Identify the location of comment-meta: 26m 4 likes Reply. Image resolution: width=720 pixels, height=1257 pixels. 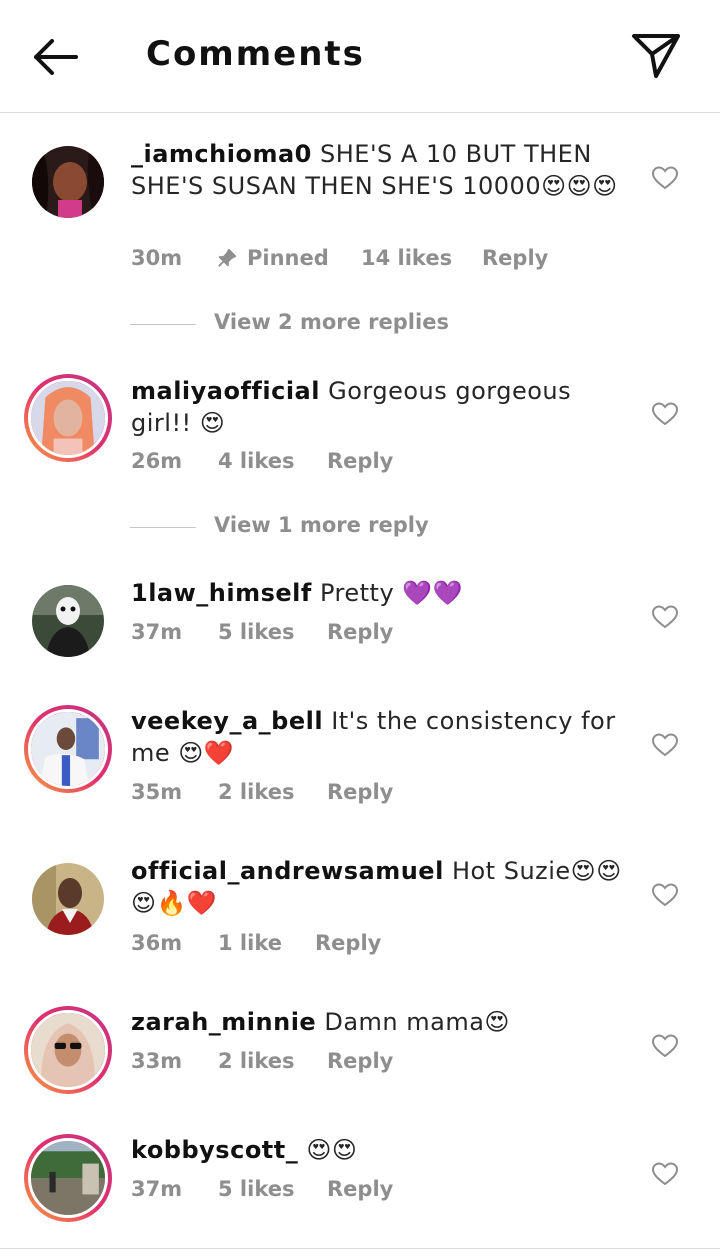
(331, 463).